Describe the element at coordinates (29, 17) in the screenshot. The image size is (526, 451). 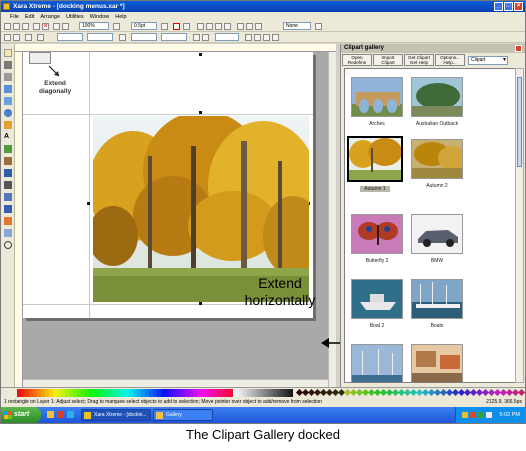
I see `menu-edit: Edit` at that location.